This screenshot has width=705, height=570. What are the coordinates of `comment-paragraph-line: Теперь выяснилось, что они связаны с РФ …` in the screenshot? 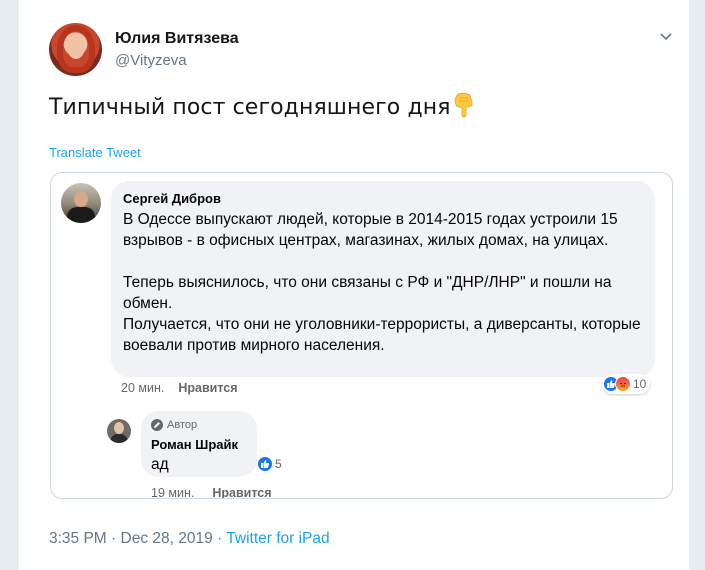 It's located at (367, 293).